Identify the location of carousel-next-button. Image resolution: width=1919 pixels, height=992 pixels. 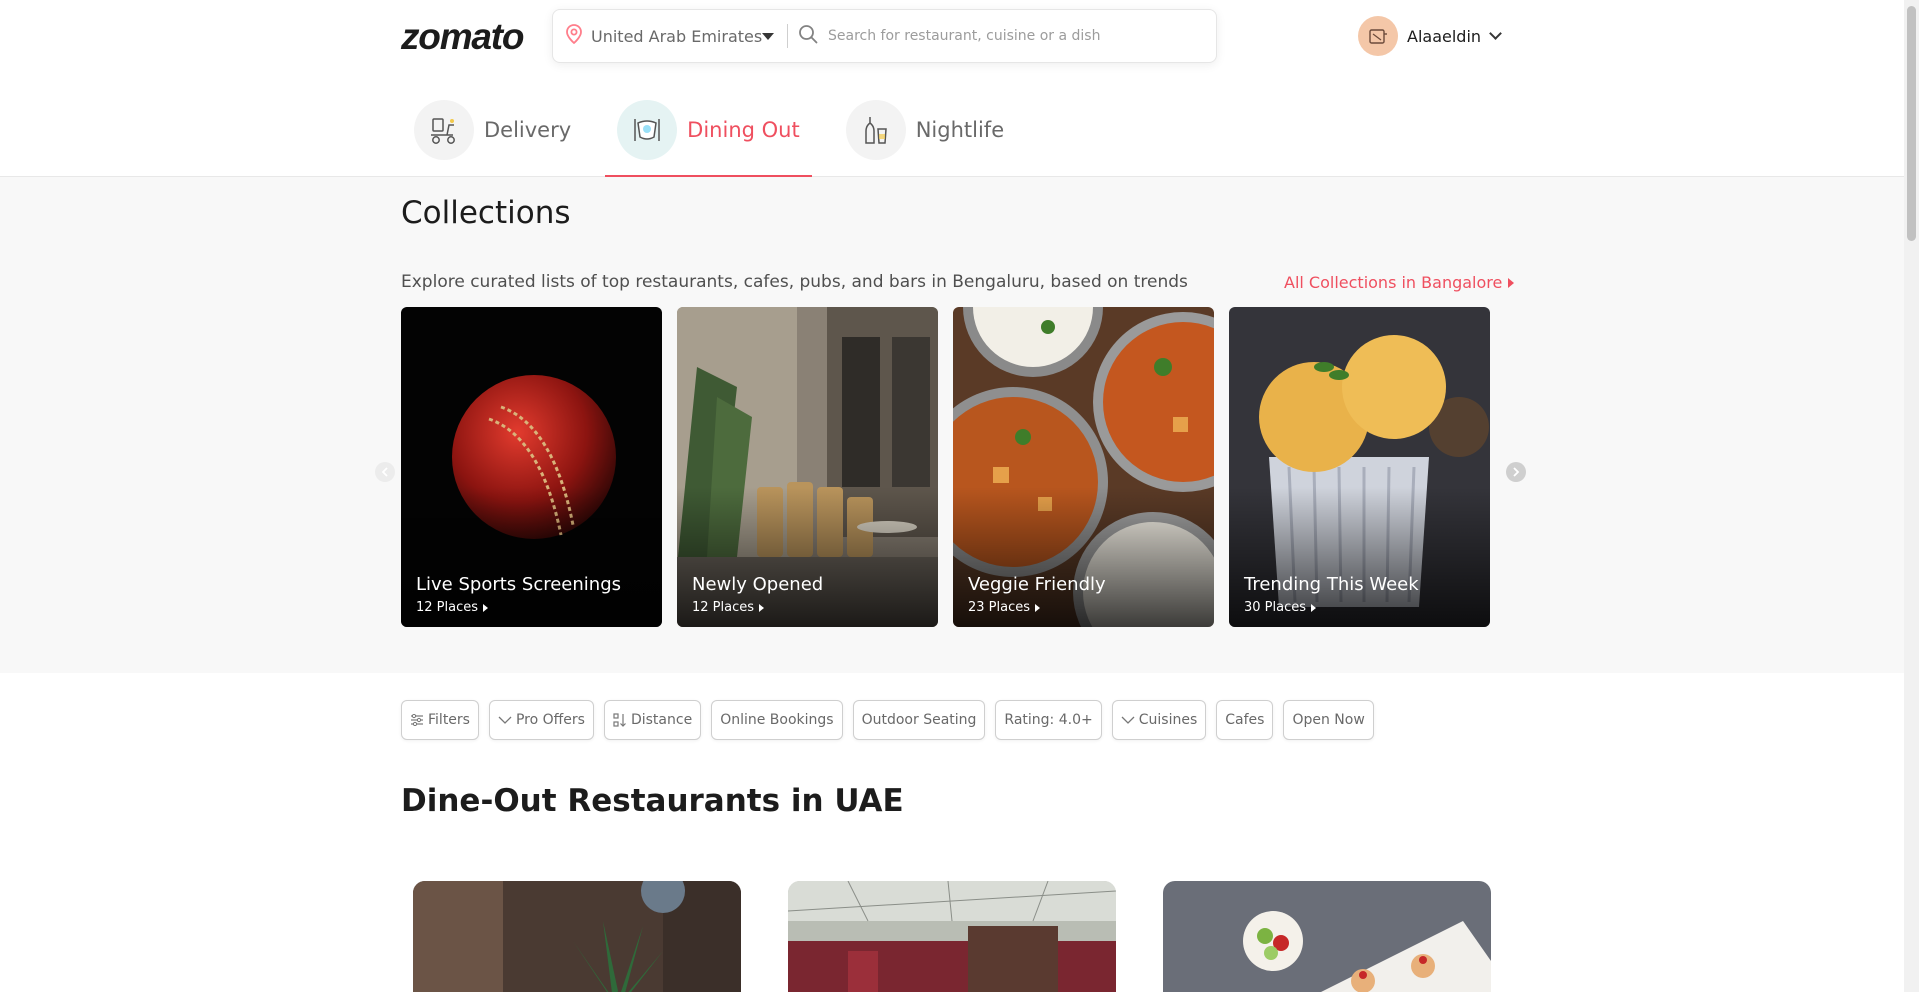
(1516, 472).